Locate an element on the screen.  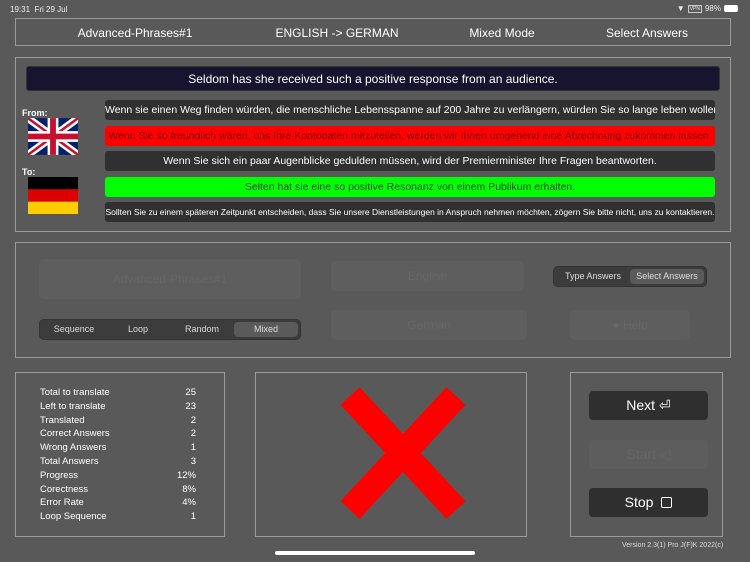
stat-value: 3 is located at coordinates (193, 461).